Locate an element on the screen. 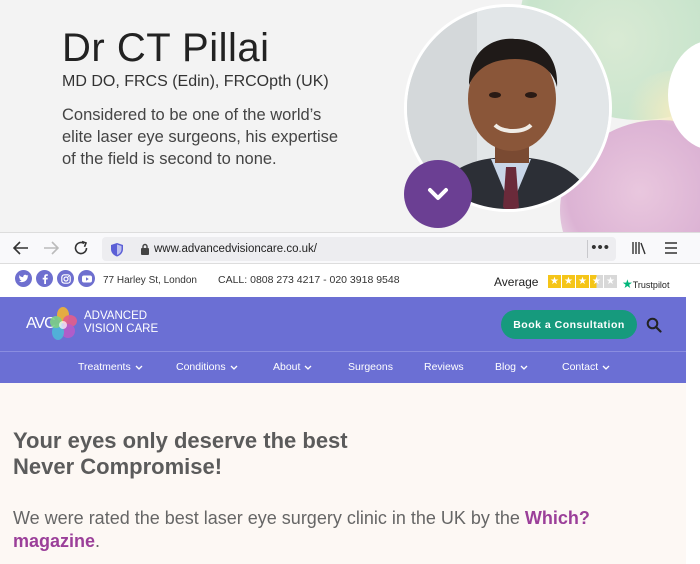  scroll-down-button is located at coordinates (438, 194).